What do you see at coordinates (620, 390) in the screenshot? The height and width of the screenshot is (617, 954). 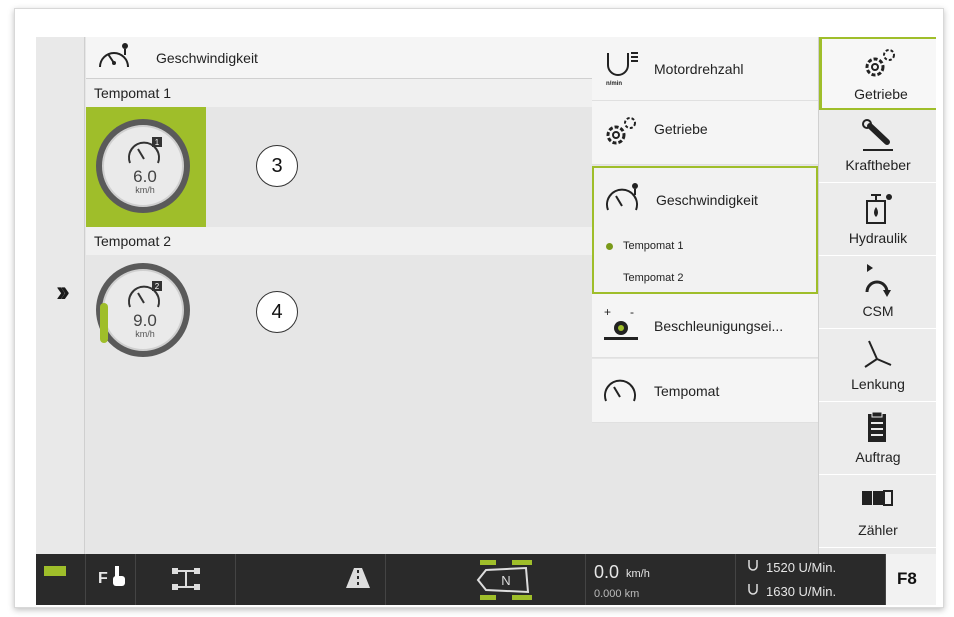 I see `speedometer-icon` at bounding box center [620, 390].